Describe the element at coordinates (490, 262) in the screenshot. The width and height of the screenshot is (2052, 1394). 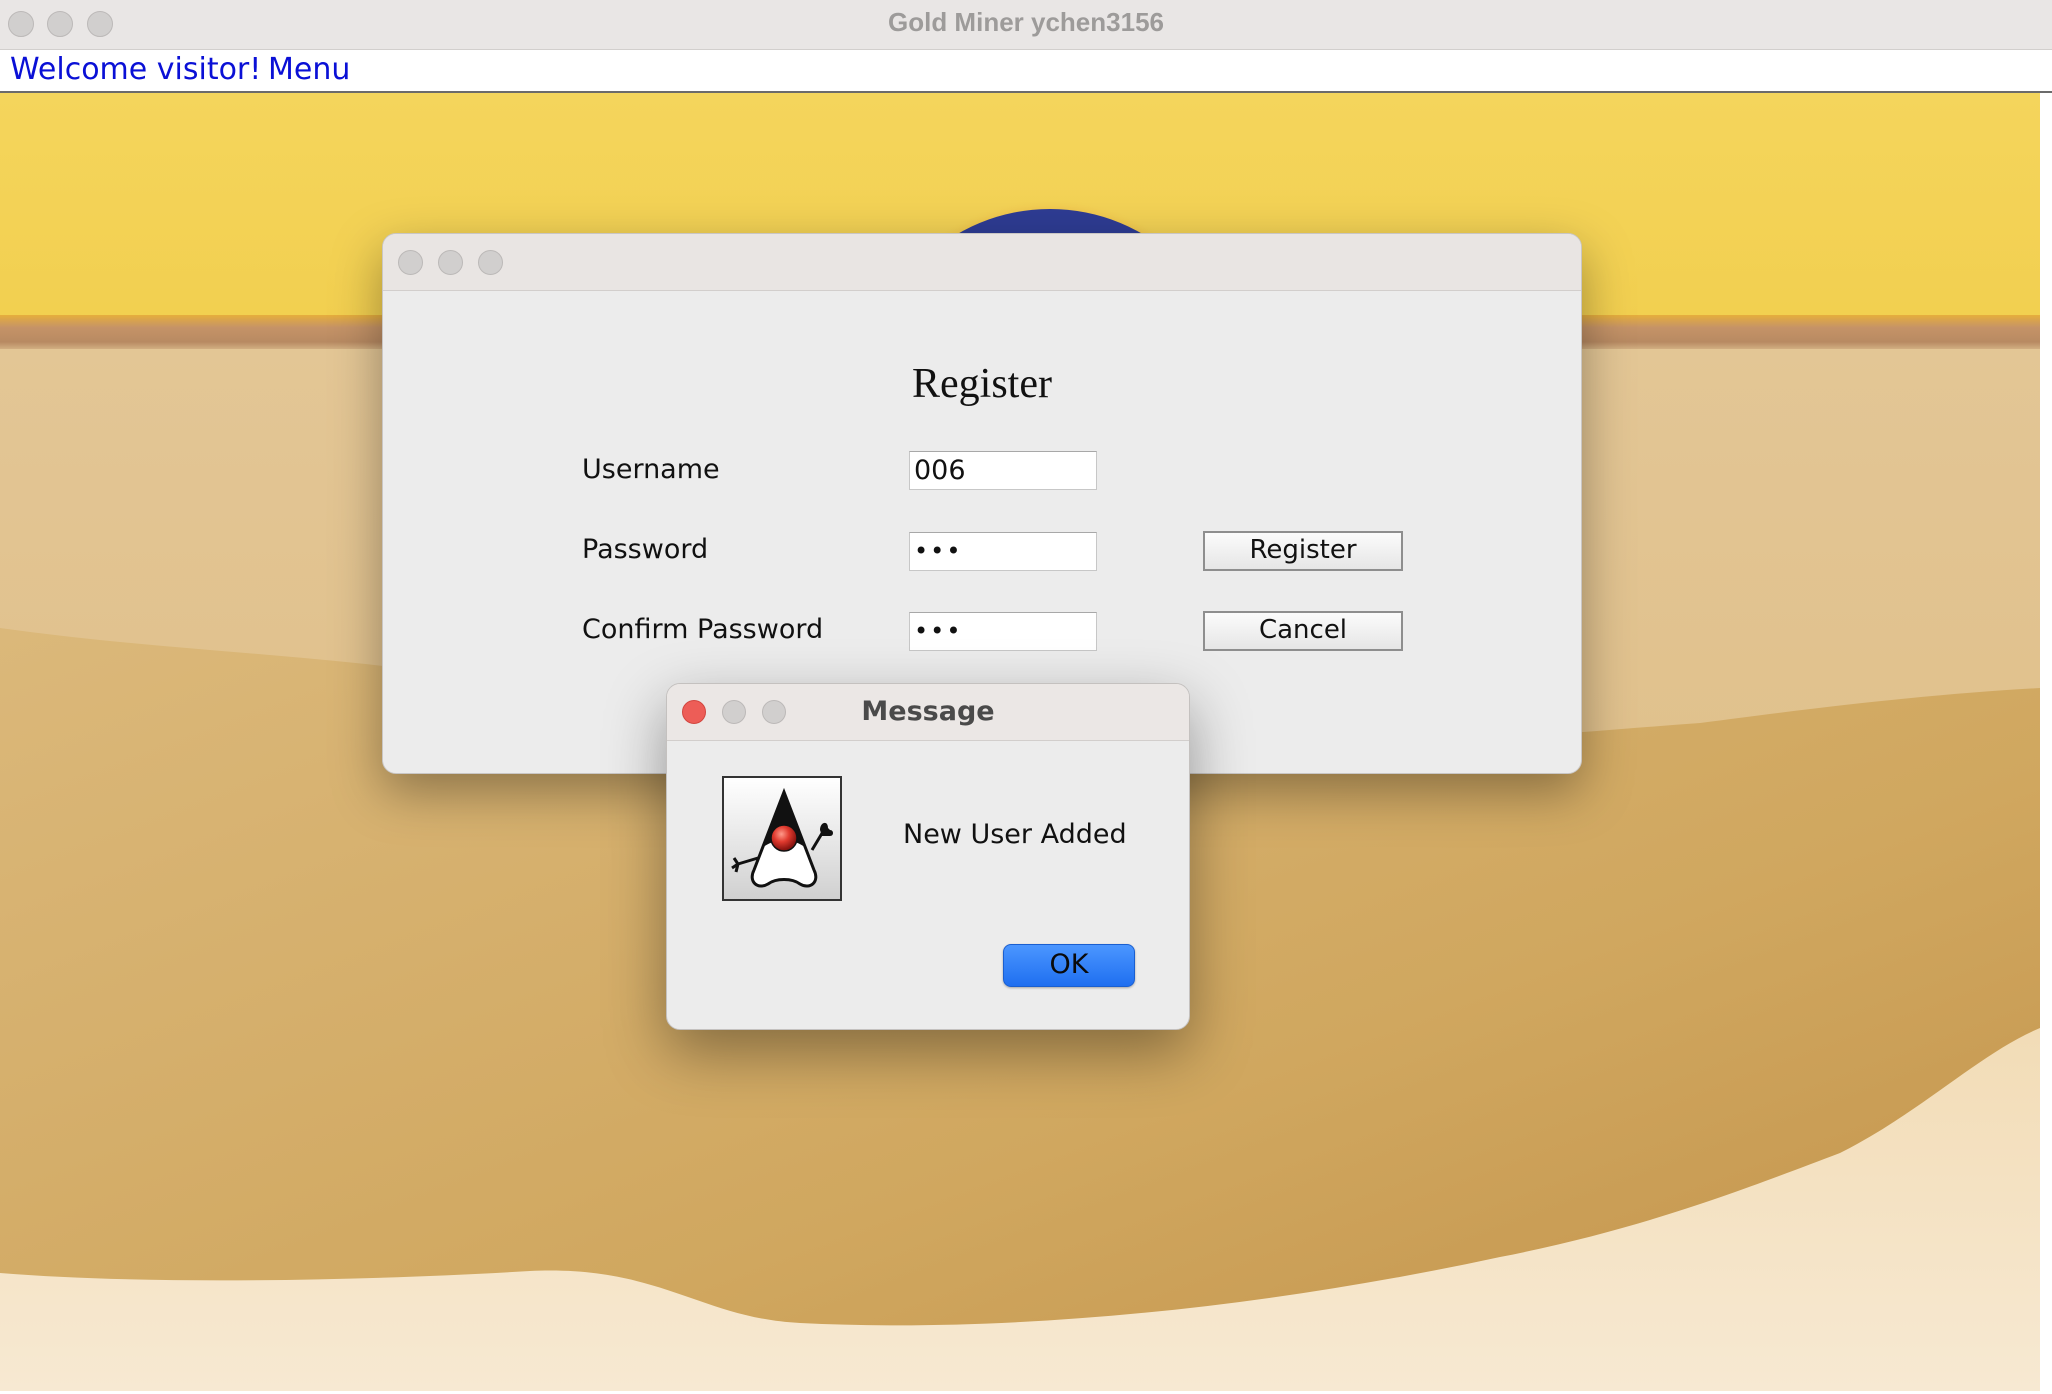
I see `register-maximize-button` at that location.